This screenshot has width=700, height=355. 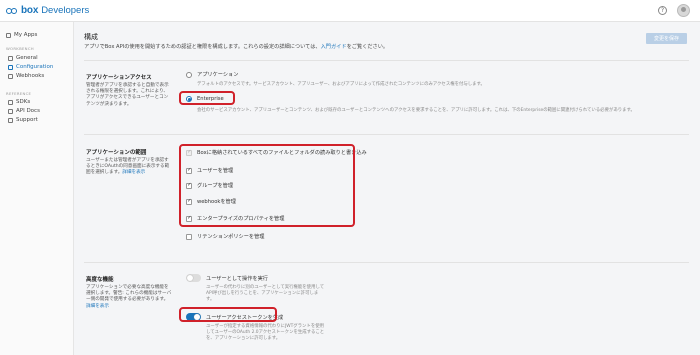 What do you see at coordinates (97, 306) in the screenshot?
I see `advanced-details-link: 詳細を表示` at bounding box center [97, 306].